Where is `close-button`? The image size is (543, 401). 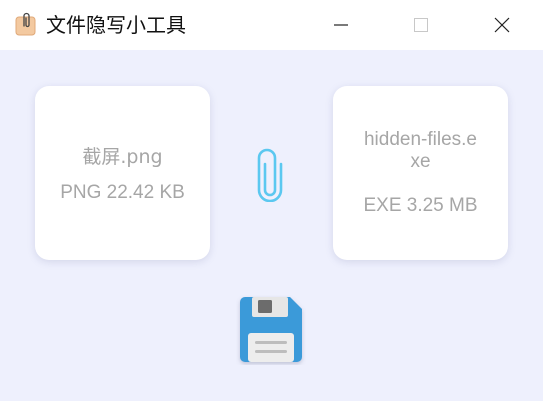 close-button is located at coordinates (502, 25).